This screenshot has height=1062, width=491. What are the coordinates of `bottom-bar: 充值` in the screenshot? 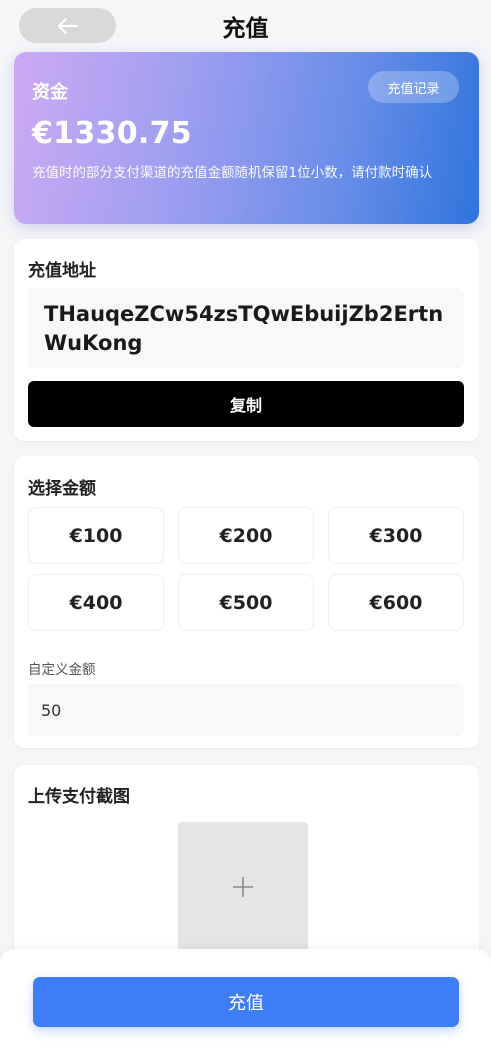 It's located at (245, 1005).